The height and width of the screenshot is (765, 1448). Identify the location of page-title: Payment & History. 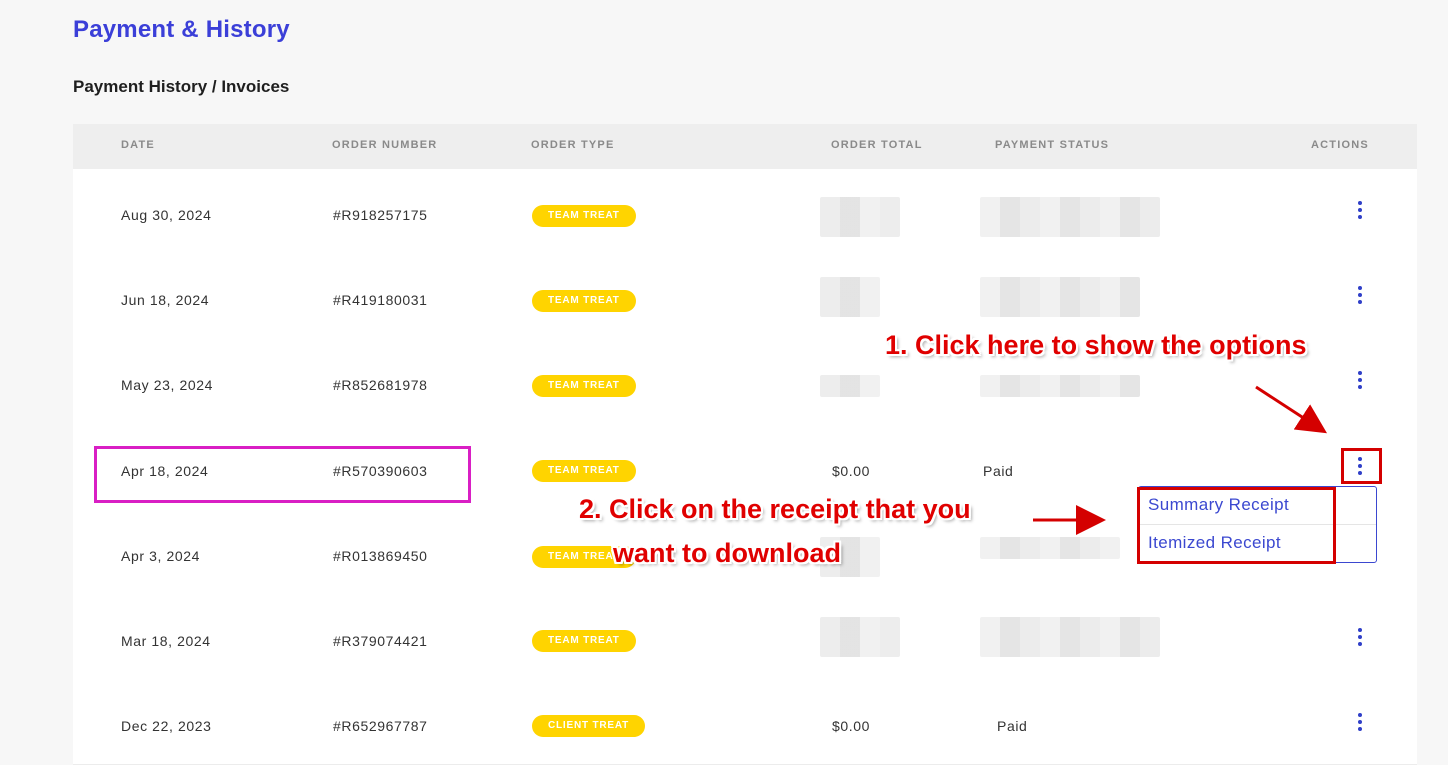
(181, 29).